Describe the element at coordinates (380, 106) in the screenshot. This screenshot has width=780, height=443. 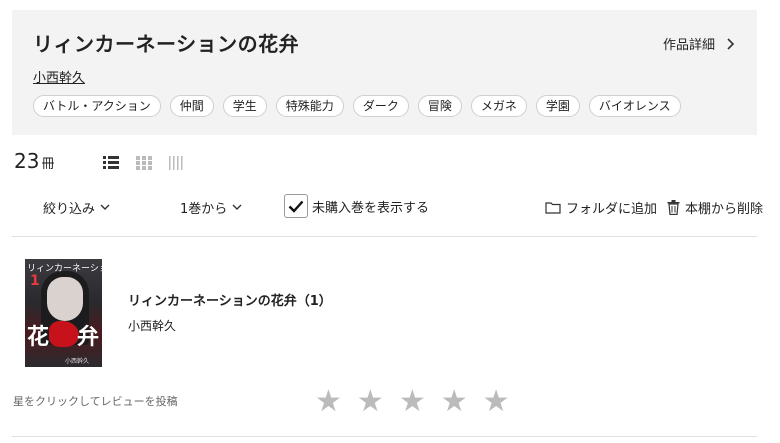
I see `tag-chip: ダーク` at that location.